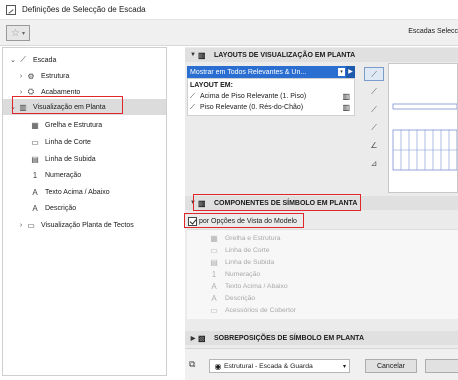 The height and width of the screenshot is (380, 458). I want to click on tree-item-label: Visualização Planta de Tectos, so click(87, 225).